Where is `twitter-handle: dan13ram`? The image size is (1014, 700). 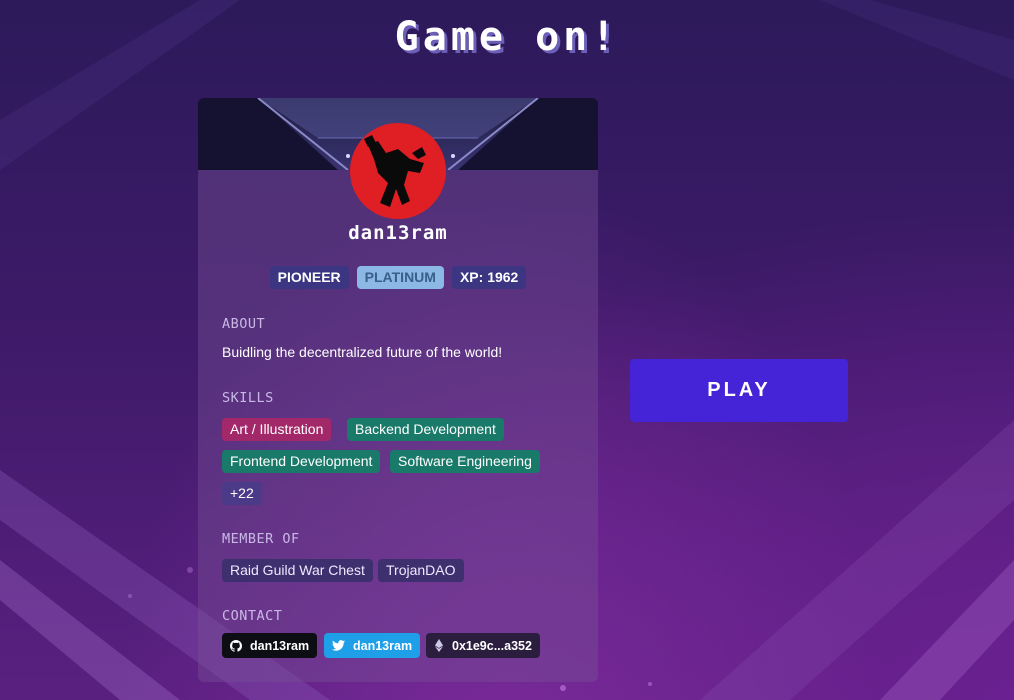
twitter-handle: dan13ram is located at coordinates (383, 645).